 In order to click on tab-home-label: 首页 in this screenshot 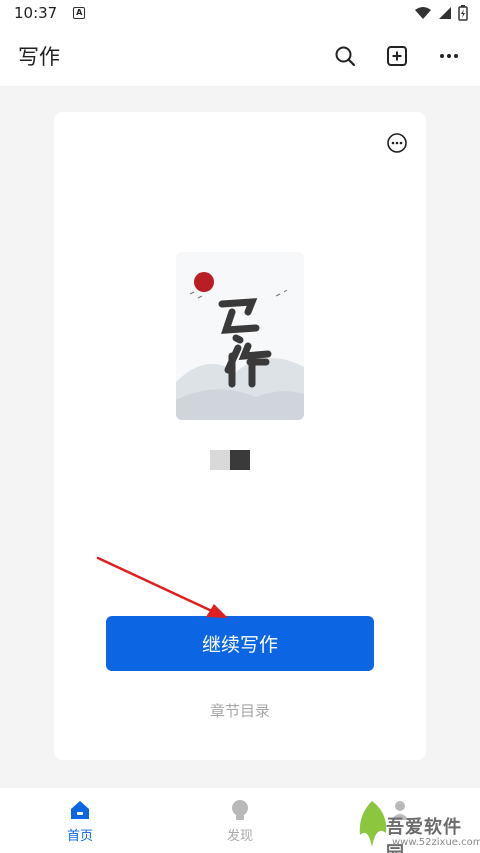, I will do `click(79, 836)`.